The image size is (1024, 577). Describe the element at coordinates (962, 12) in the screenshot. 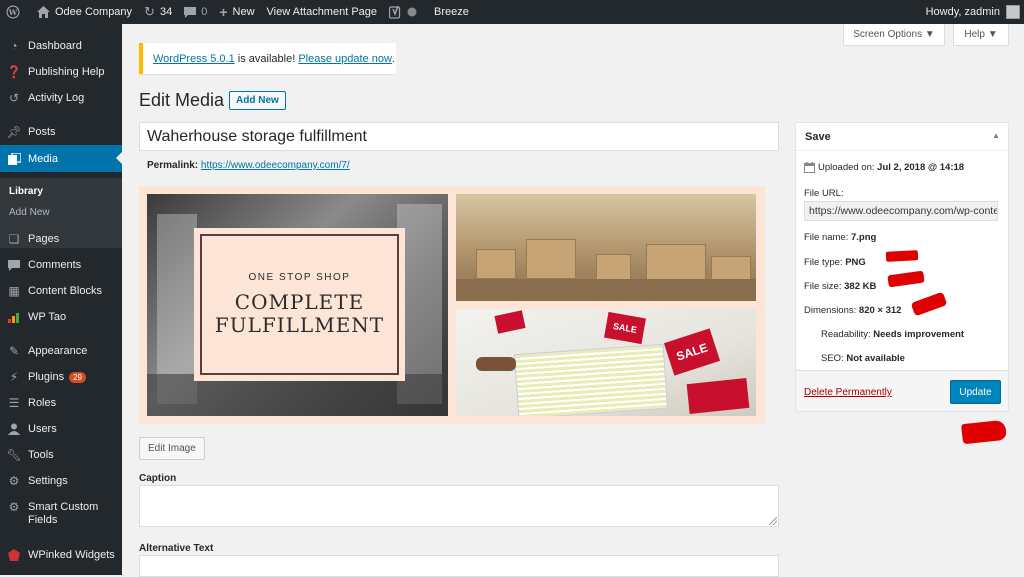

I see `howdy-label: Howdy, zadmin` at that location.